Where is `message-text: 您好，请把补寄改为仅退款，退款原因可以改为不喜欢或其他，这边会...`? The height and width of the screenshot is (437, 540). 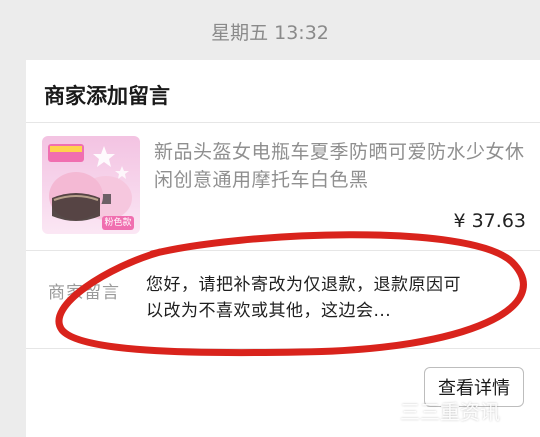 message-text: 您好，请把补寄改为仅退款，退款原因可以改为不喜欢或其他，这边会... is located at coordinates (303, 298).